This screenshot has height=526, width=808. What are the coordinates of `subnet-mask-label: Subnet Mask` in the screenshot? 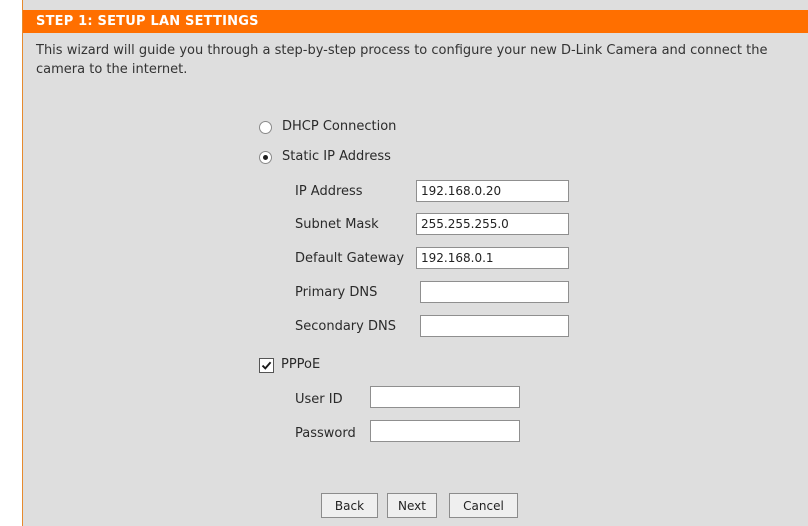 It's located at (337, 224).